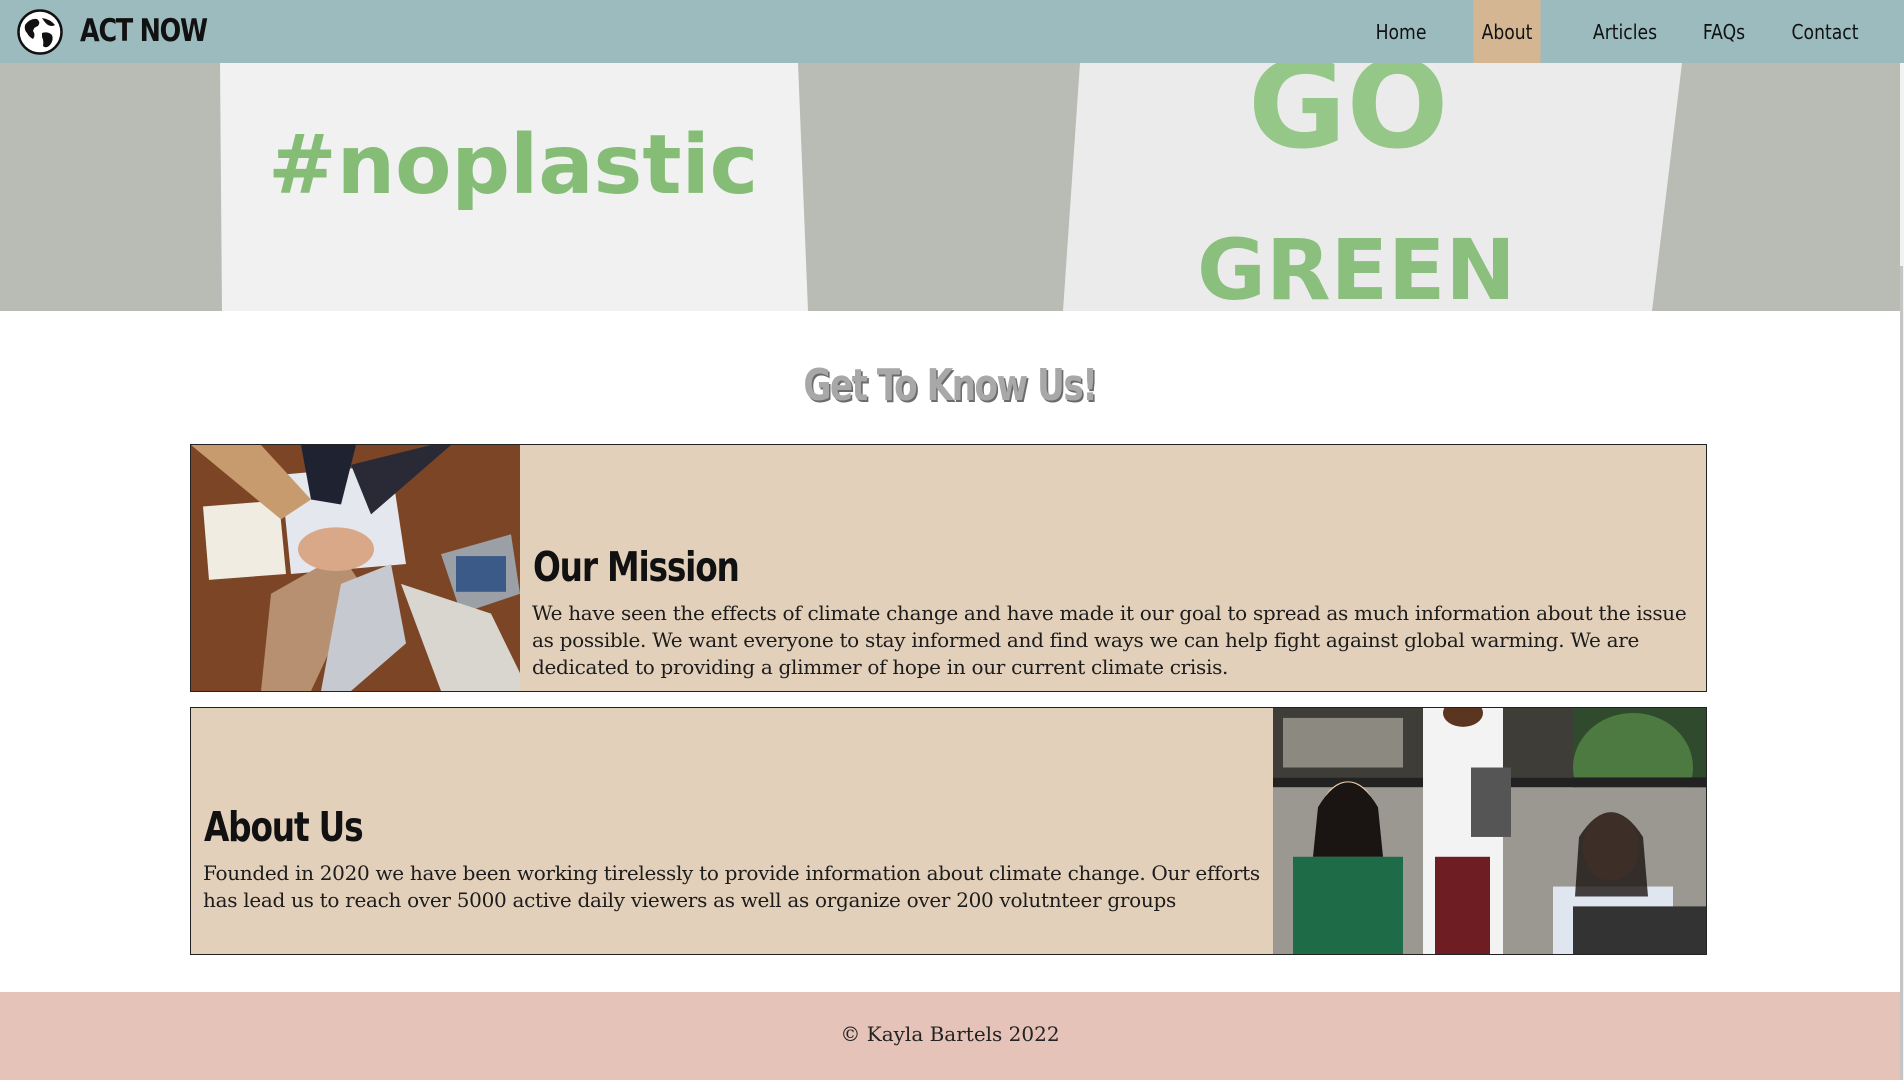 This screenshot has height=1080, width=1904. I want to click on scrollbar-thumb, so click(1901, 673).